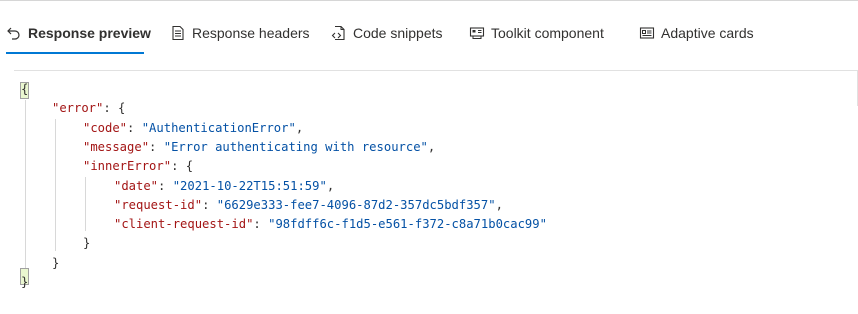 This screenshot has width=858, height=314. I want to click on code-line-6: "date": "2021-10-22T15:51:59",, so click(224, 185).